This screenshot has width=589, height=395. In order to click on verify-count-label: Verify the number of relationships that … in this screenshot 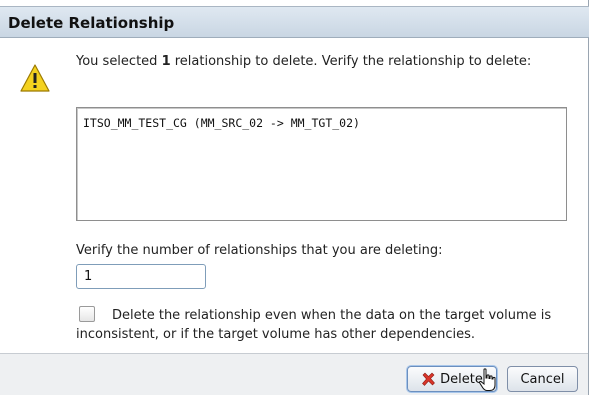, I will do `click(259, 250)`.